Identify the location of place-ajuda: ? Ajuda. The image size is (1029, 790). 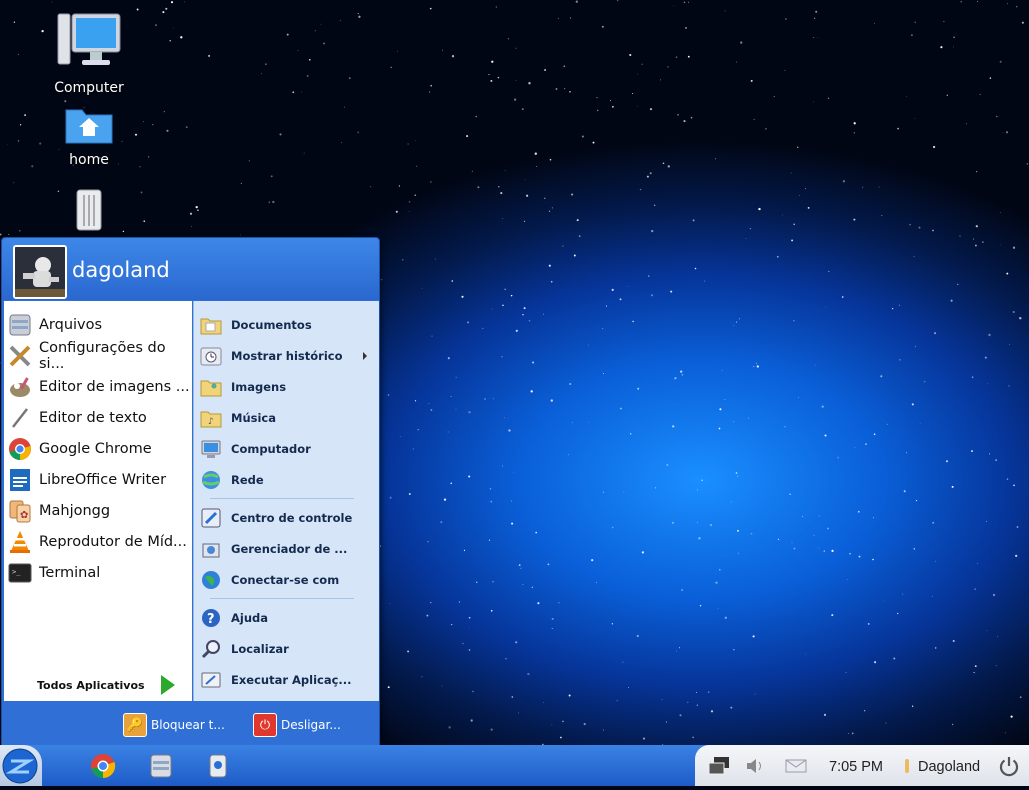
(287, 618).